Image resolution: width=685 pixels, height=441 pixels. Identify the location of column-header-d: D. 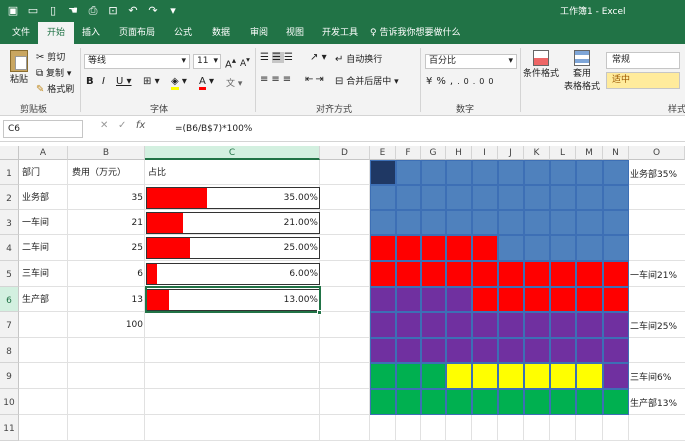
(345, 153).